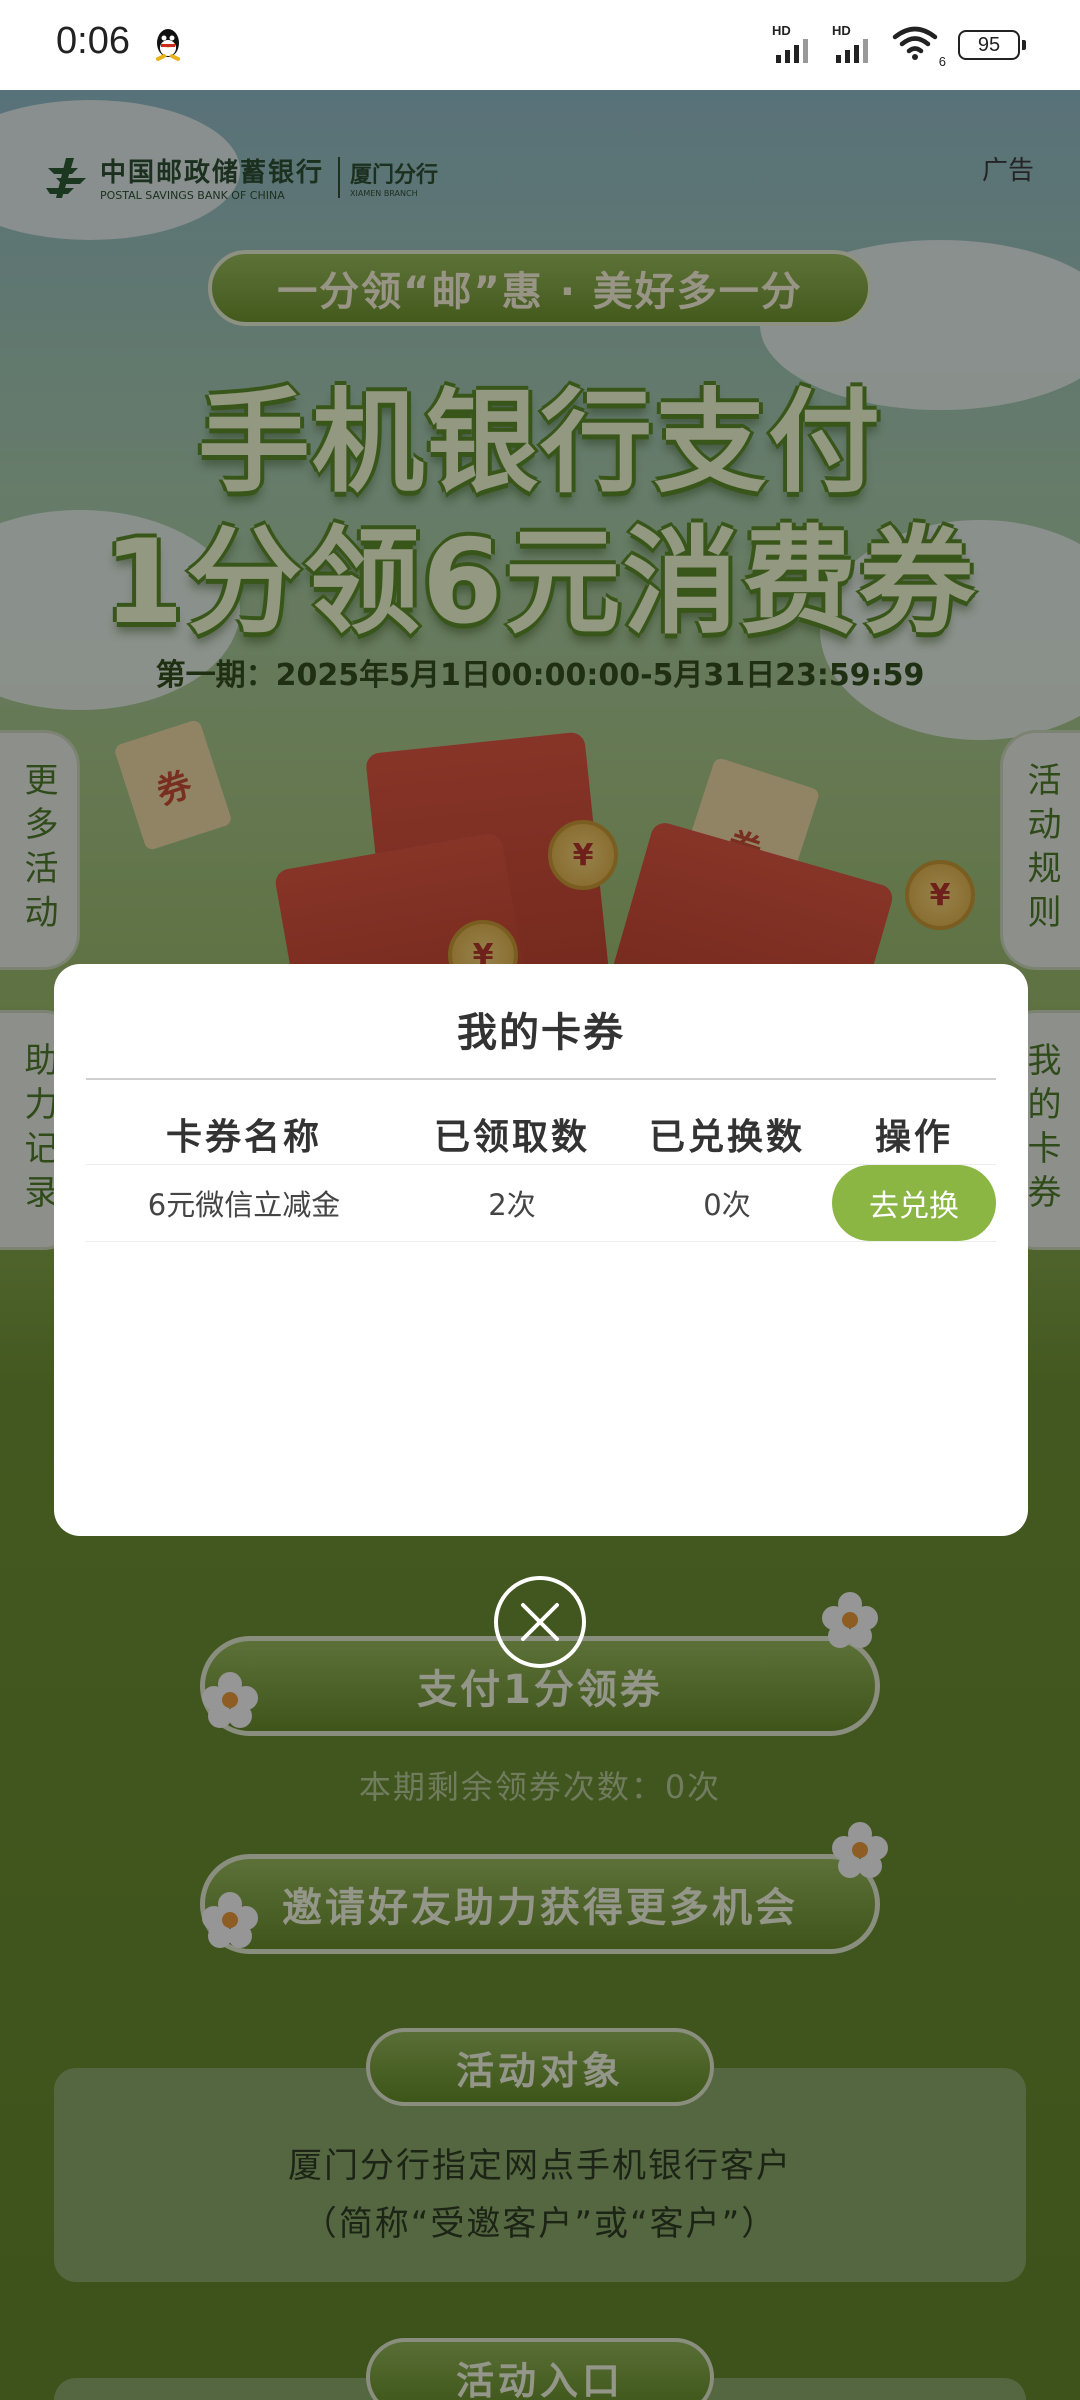 The height and width of the screenshot is (2400, 1080). Describe the element at coordinates (914, 1203) in the screenshot. I see `redeem-button: 去兑换` at that location.